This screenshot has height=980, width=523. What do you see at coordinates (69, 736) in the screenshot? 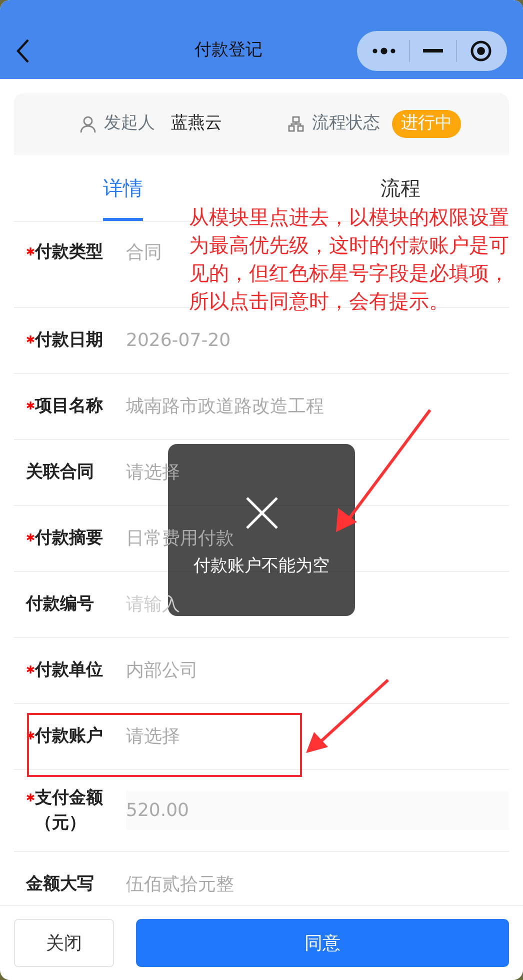
I see `field-label: 付款账户` at bounding box center [69, 736].